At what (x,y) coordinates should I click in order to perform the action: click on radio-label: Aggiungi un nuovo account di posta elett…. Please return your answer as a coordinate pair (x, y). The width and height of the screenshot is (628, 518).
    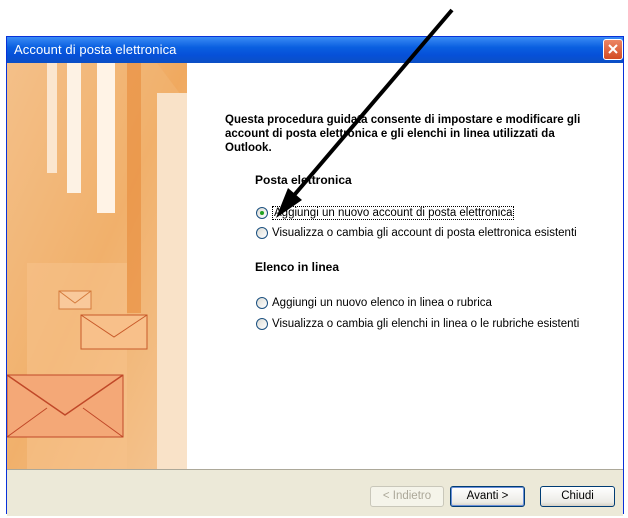
    Looking at the image, I should click on (393, 213).